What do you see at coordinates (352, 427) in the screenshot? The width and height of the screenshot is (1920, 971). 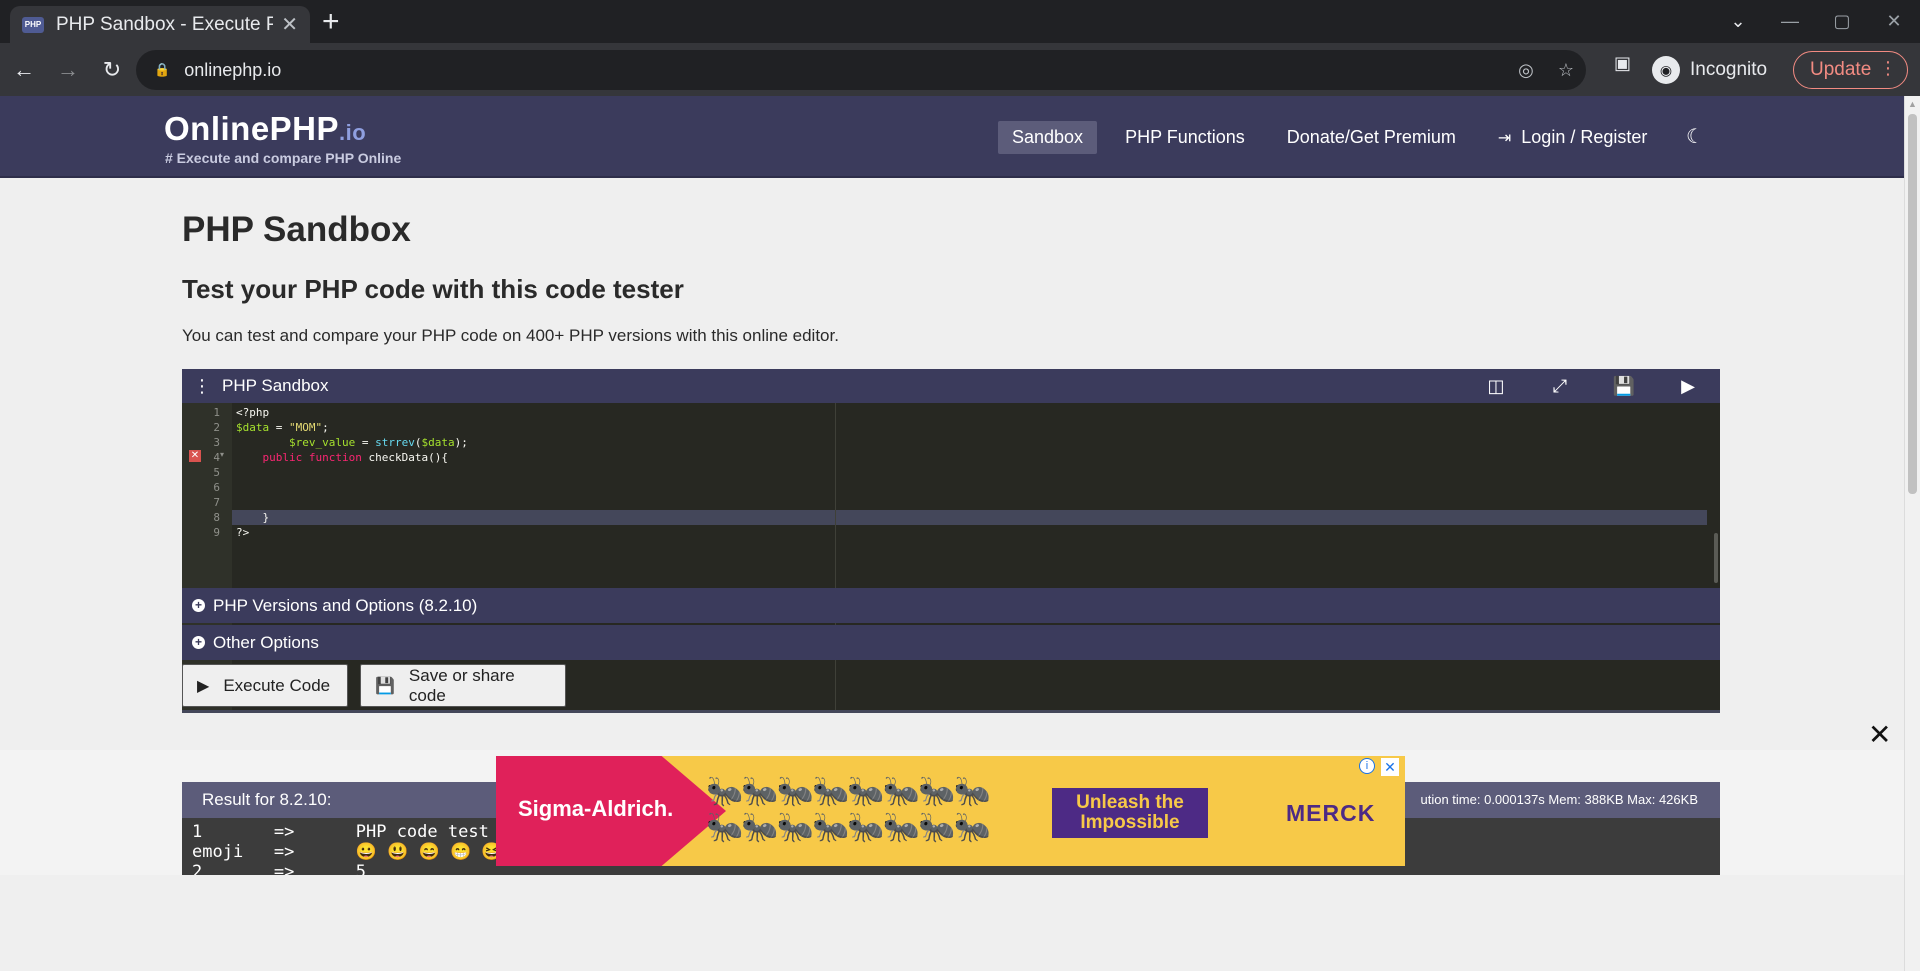 I see `code-line: $data = "MOM";` at bounding box center [352, 427].